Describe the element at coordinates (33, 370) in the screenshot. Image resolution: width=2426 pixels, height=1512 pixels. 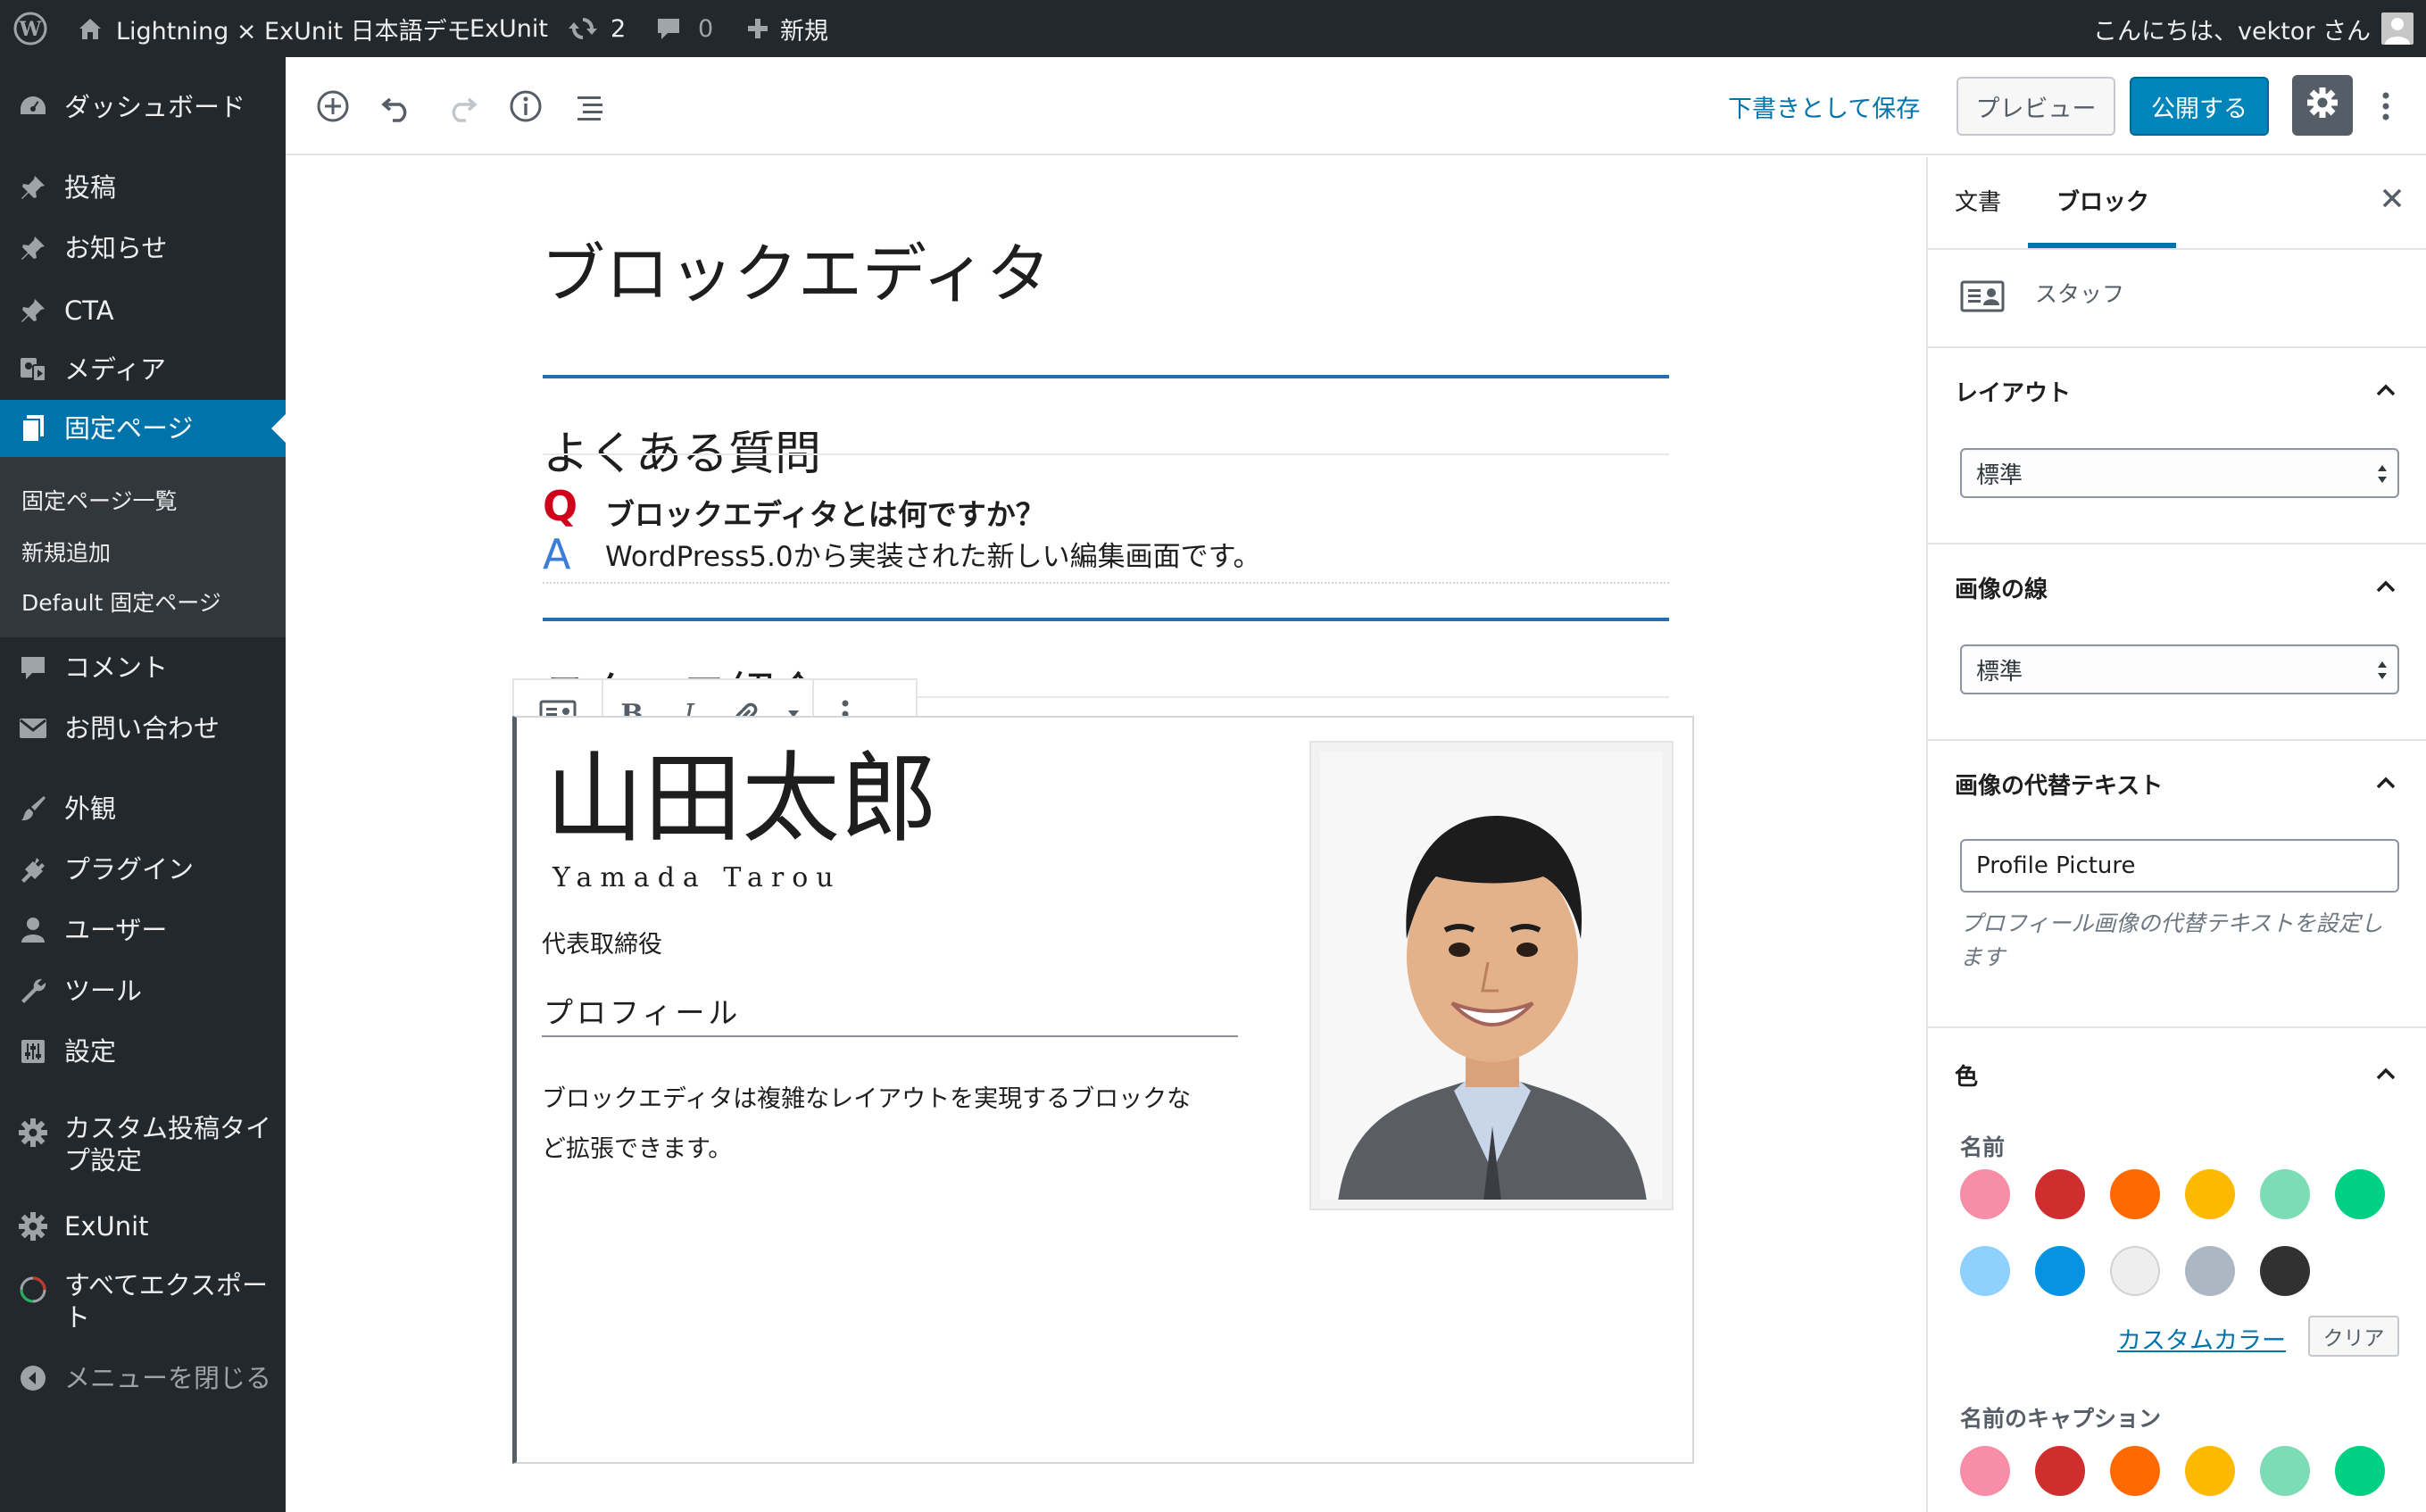
I see `media-icon` at that location.